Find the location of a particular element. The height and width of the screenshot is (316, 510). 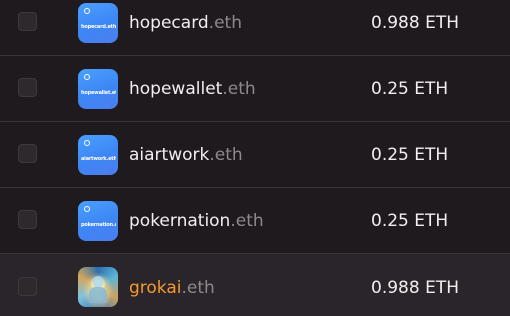

domain-avatar: hopecard.eth is located at coordinates (98, 23).